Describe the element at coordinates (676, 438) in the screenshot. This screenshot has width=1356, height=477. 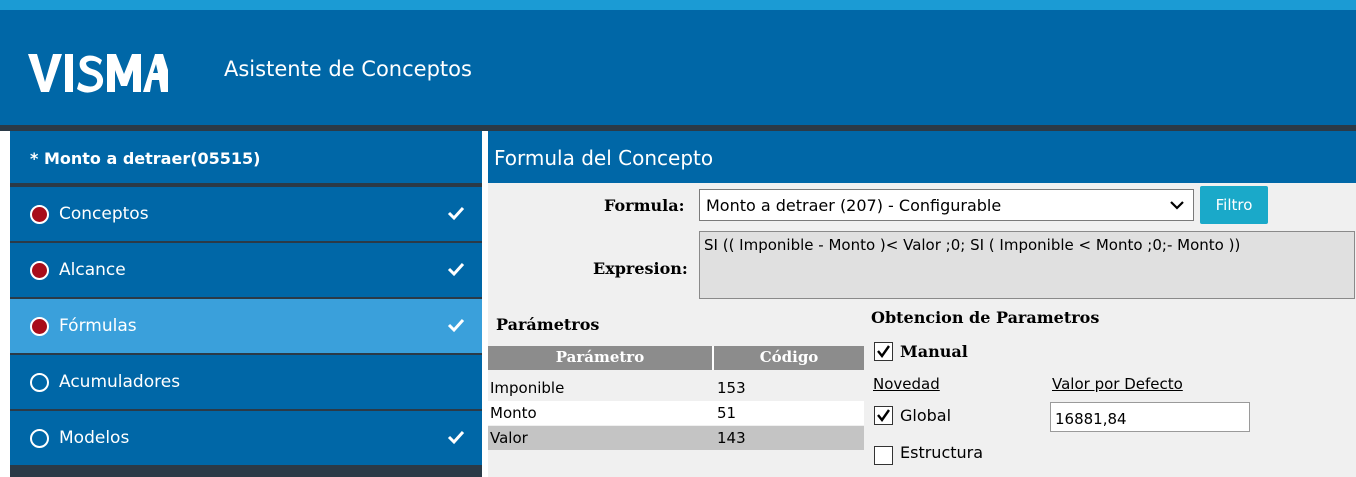
I see `table-row-selected: Valor 143` at that location.